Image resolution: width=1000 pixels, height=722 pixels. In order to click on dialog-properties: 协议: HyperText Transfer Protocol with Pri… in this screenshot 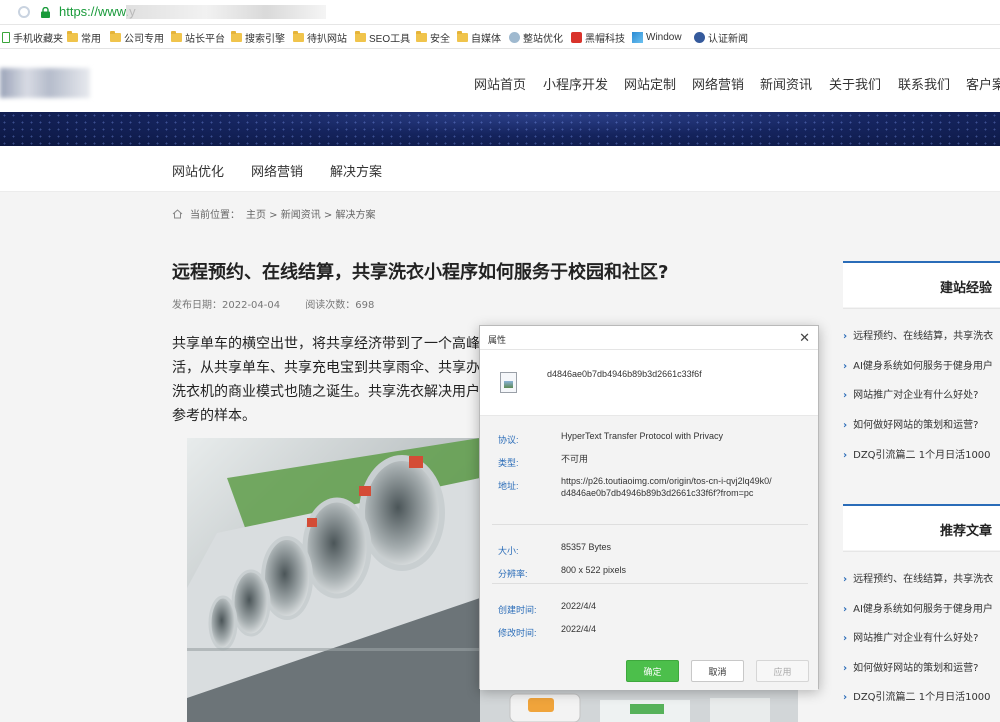, I will do `click(649, 553)`.